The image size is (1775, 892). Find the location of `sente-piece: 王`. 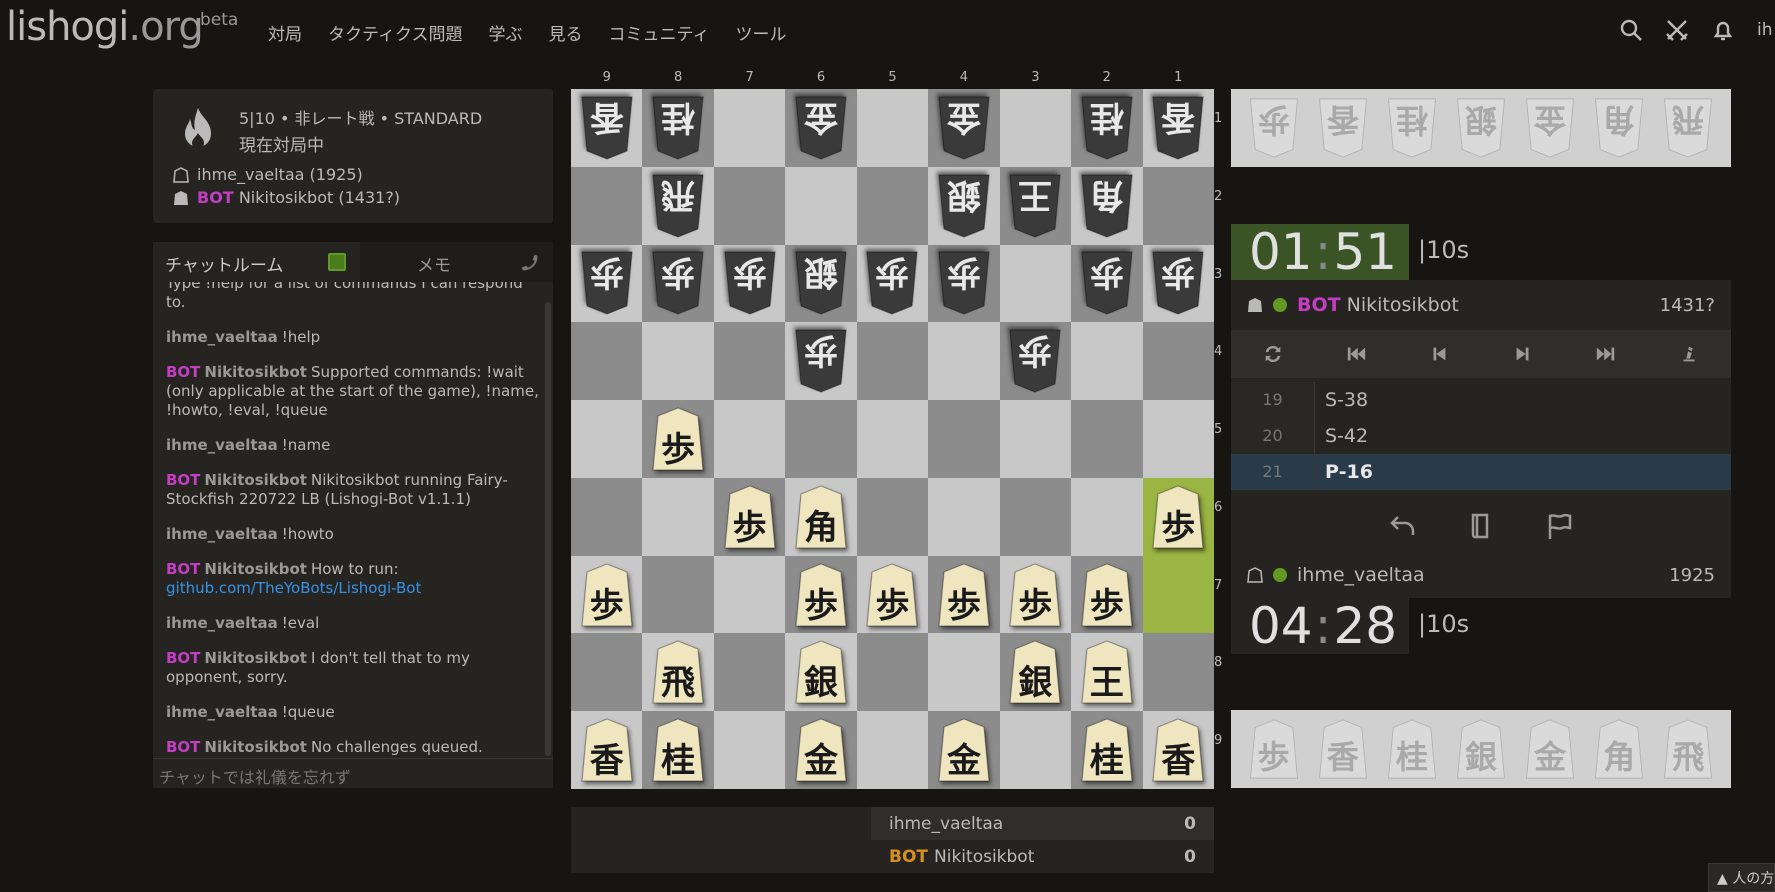

sente-piece: 王 is located at coordinates (1107, 672).